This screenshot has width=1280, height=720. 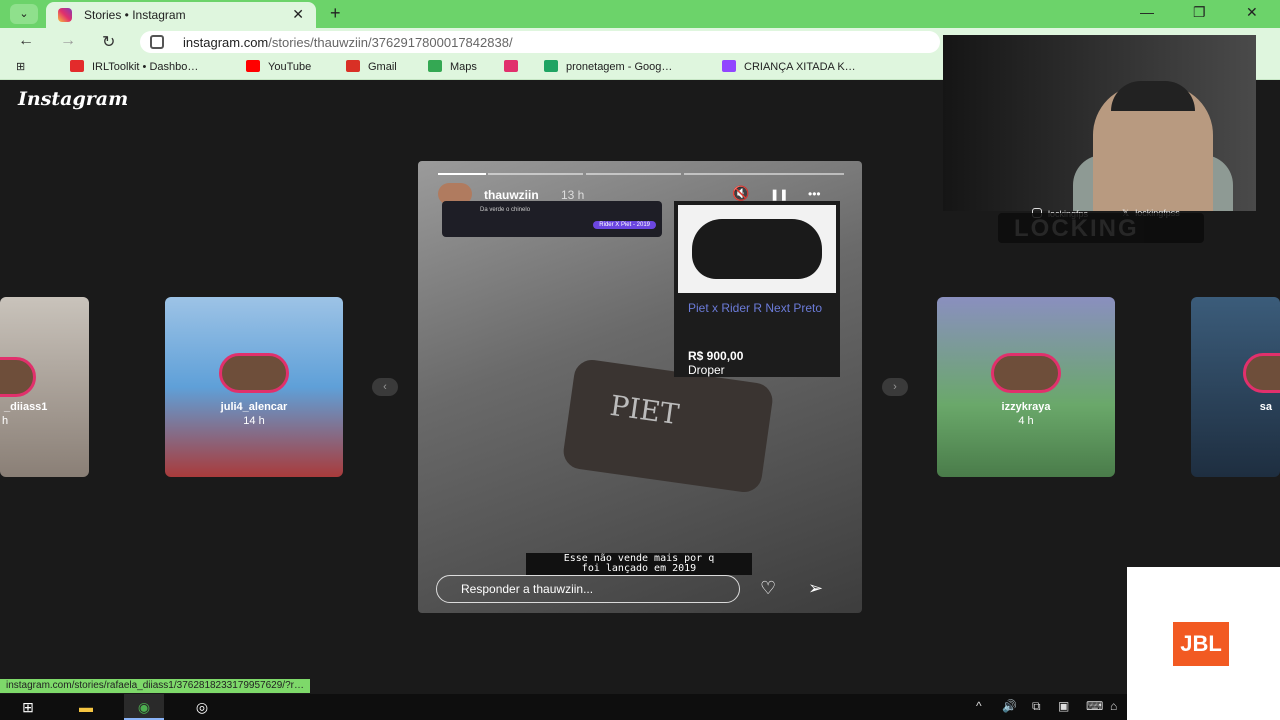 What do you see at coordinates (1076, 228) in the screenshot?
I see `banner-text: LOCKING` at bounding box center [1076, 228].